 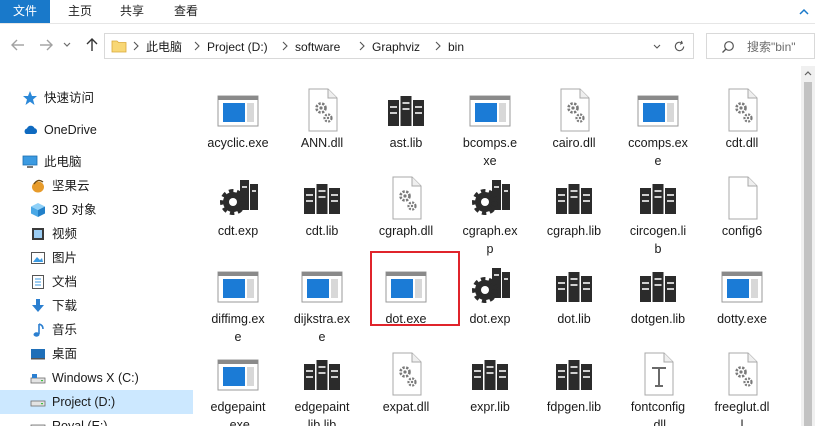 What do you see at coordinates (238, 118) in the screenshot?
I see `file-item: acyclic.exe` at bounding box center [238, 118].